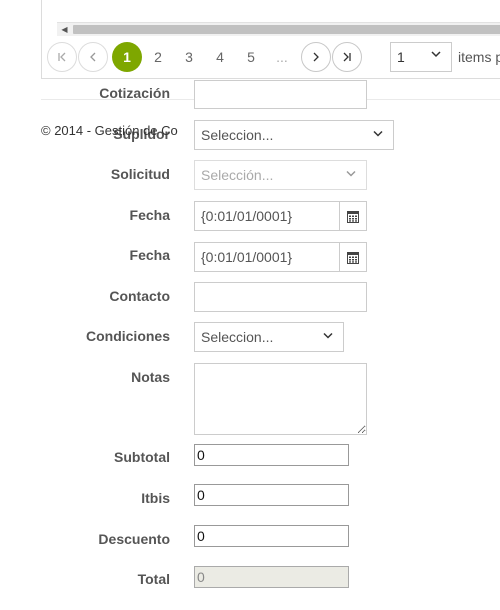 Image resolution: width=500 pixels, height=610 pixels. I want to click on subtotal-input, so click(271, 455).